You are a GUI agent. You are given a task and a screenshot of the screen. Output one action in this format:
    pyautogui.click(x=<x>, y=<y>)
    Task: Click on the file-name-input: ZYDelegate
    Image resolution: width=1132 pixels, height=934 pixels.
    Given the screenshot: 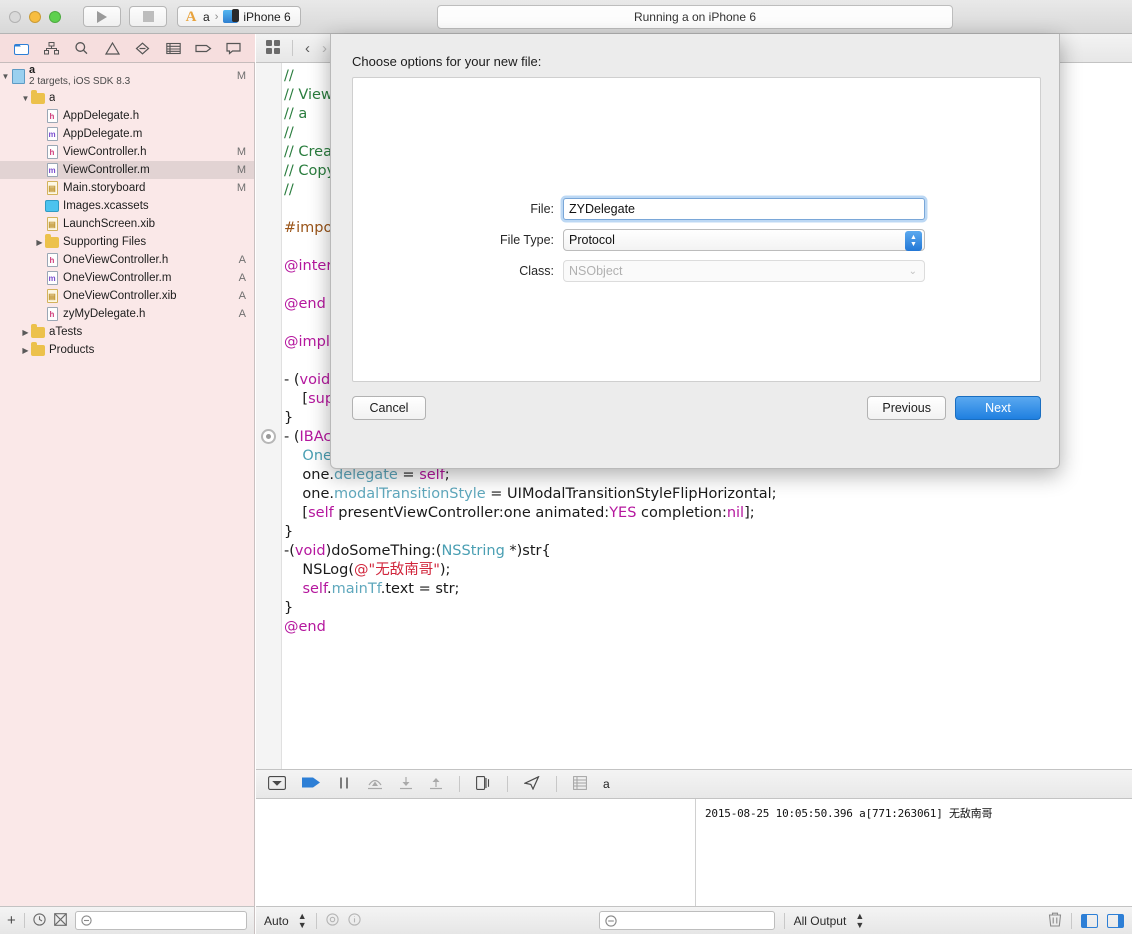 What is the action you would take?
    pyautogui.click(x=744, y=209)
    